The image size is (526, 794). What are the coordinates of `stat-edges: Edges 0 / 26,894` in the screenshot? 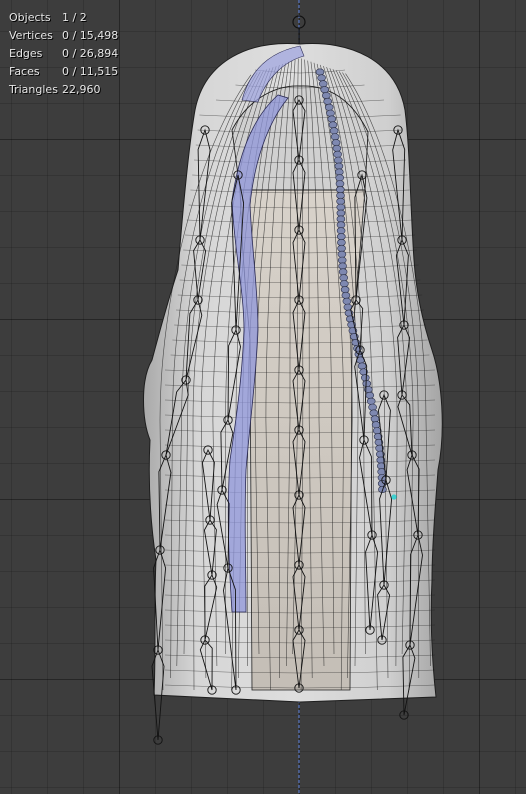 It's located at (63, 54).